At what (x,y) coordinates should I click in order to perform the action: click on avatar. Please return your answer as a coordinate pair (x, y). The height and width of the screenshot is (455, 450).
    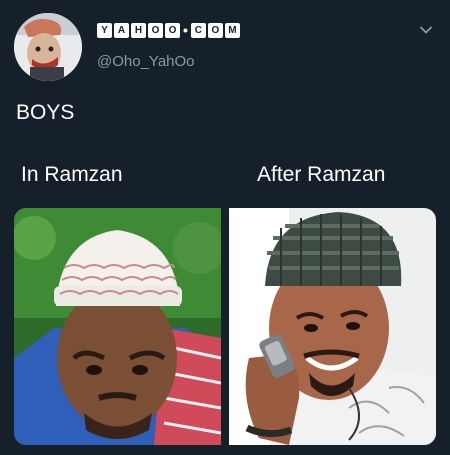
    Looking at the image, I should click on (48, 47).